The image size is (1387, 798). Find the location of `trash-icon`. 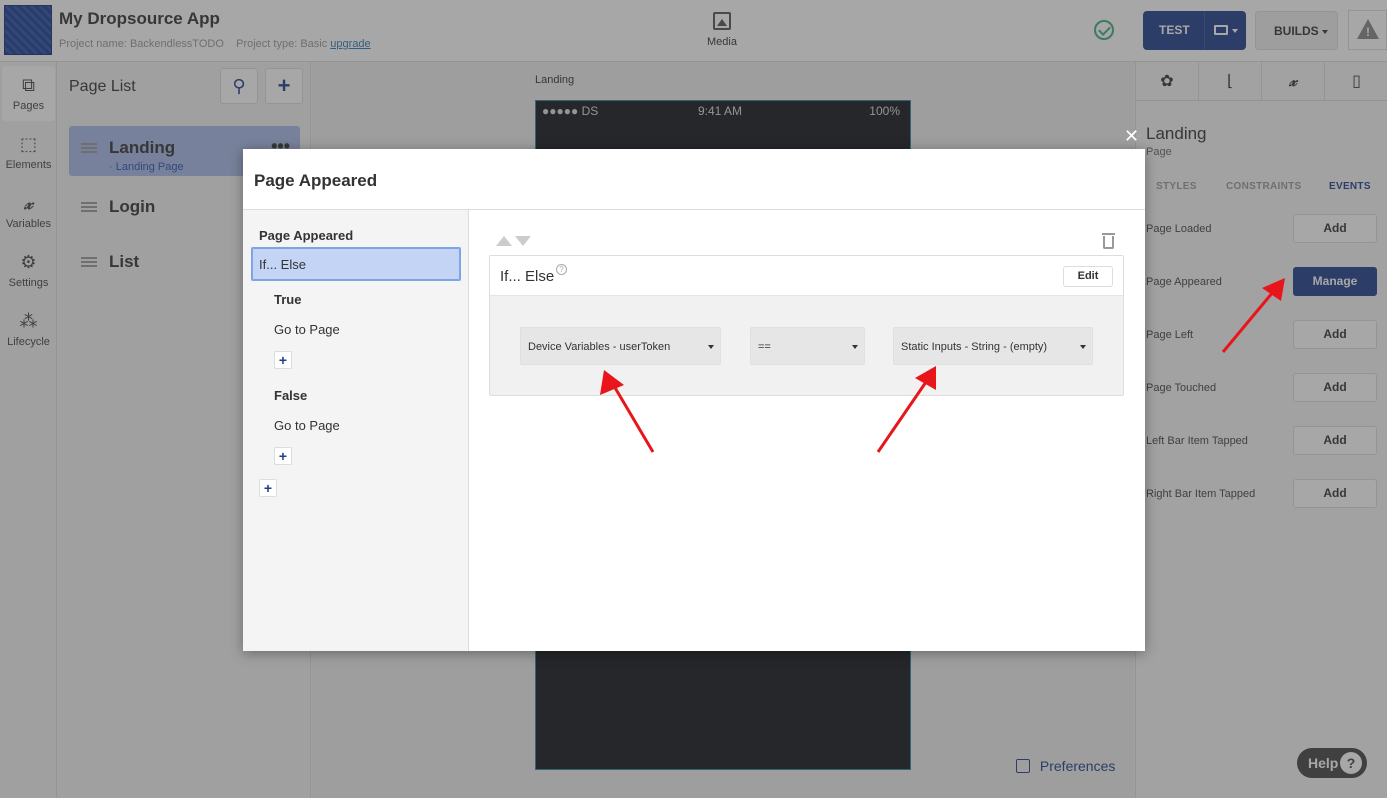

trash-icon is located at coordinates (1108, 241).